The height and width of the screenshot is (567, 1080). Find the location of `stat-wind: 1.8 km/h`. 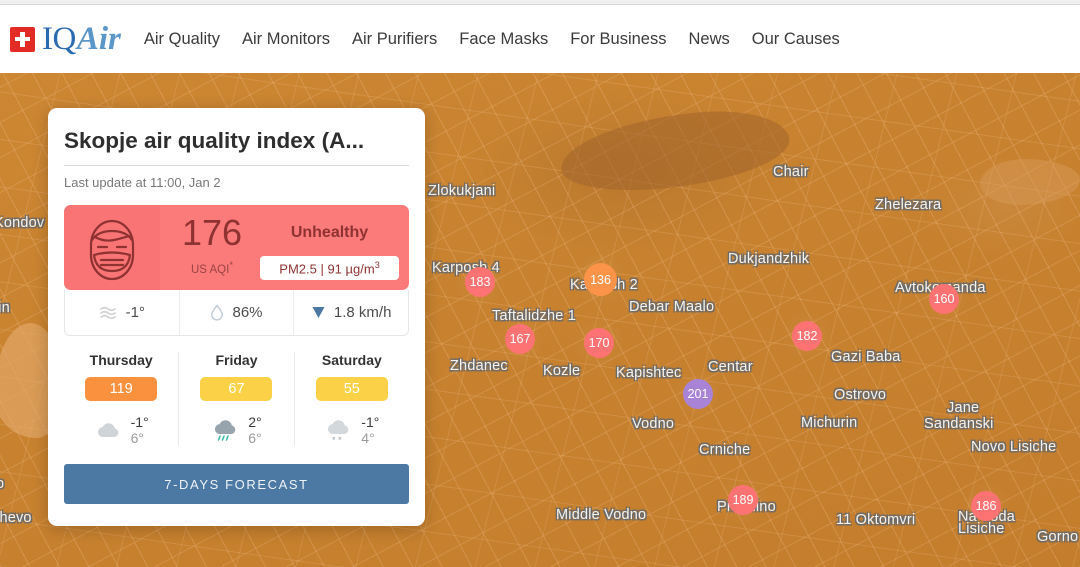

stat-wind: 1.8 km/h is located at coordinates (350, 312).